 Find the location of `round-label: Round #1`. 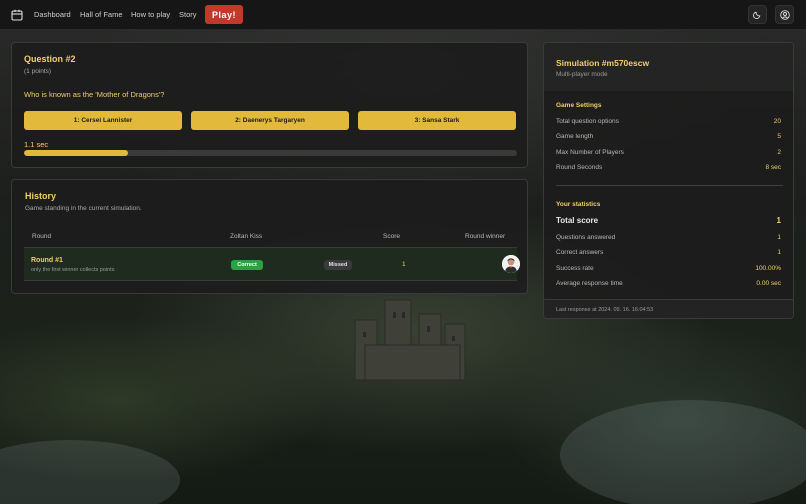

round-label: Round #1 is located at coordinates (47, 260).